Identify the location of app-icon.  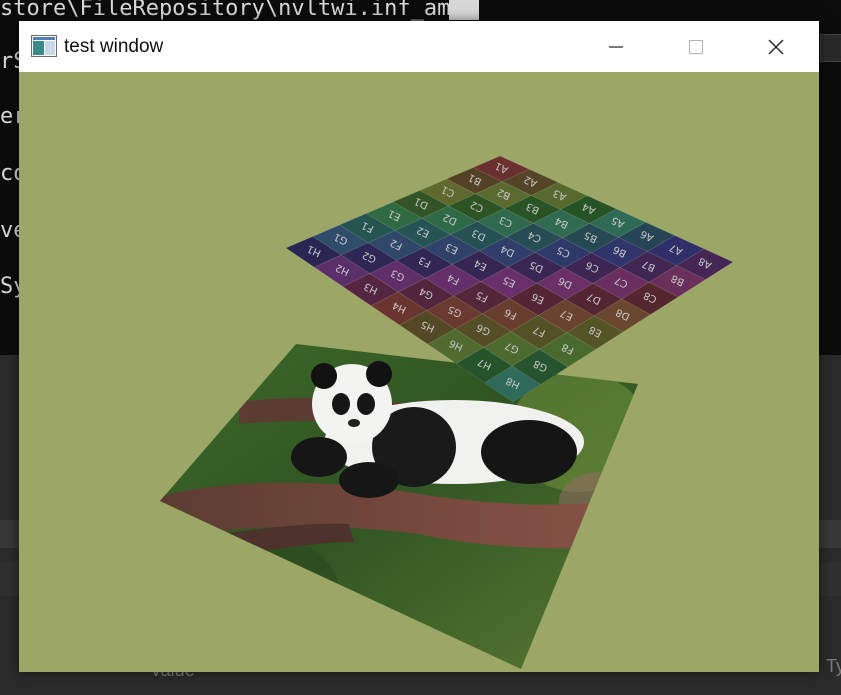
(44, 46).